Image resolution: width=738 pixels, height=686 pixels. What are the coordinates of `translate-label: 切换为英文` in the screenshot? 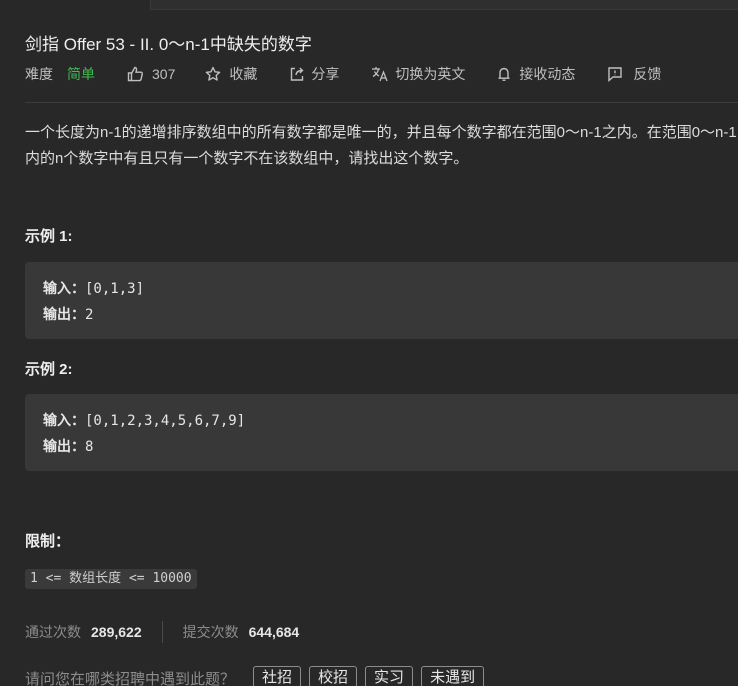 It's located at (430, 74).